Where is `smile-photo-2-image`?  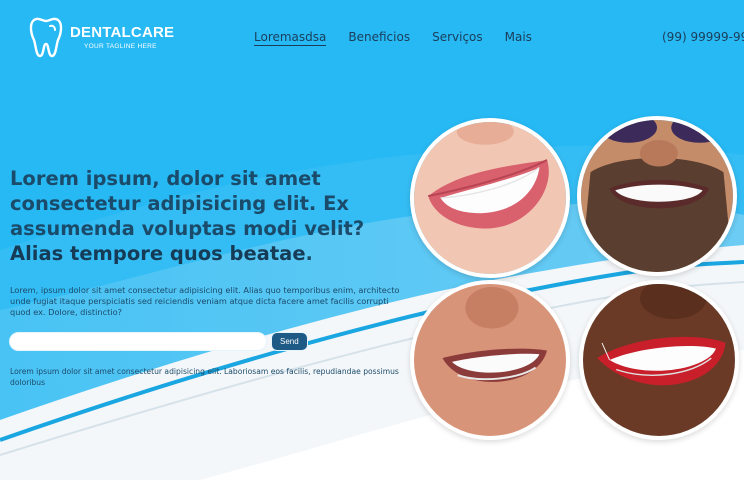 smile-photo-2-image is located at coordinates (657, 196).